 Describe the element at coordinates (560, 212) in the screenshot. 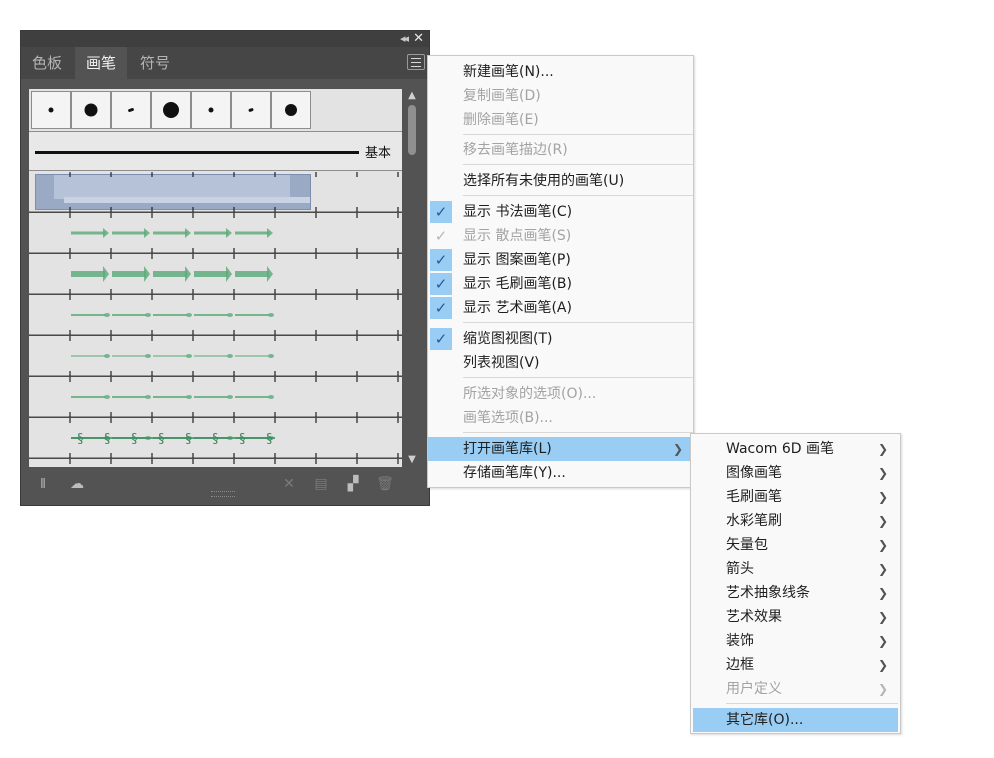

I see `menu-show-calligraphic: ✓ 显示 书法画笔(C)` at that location.